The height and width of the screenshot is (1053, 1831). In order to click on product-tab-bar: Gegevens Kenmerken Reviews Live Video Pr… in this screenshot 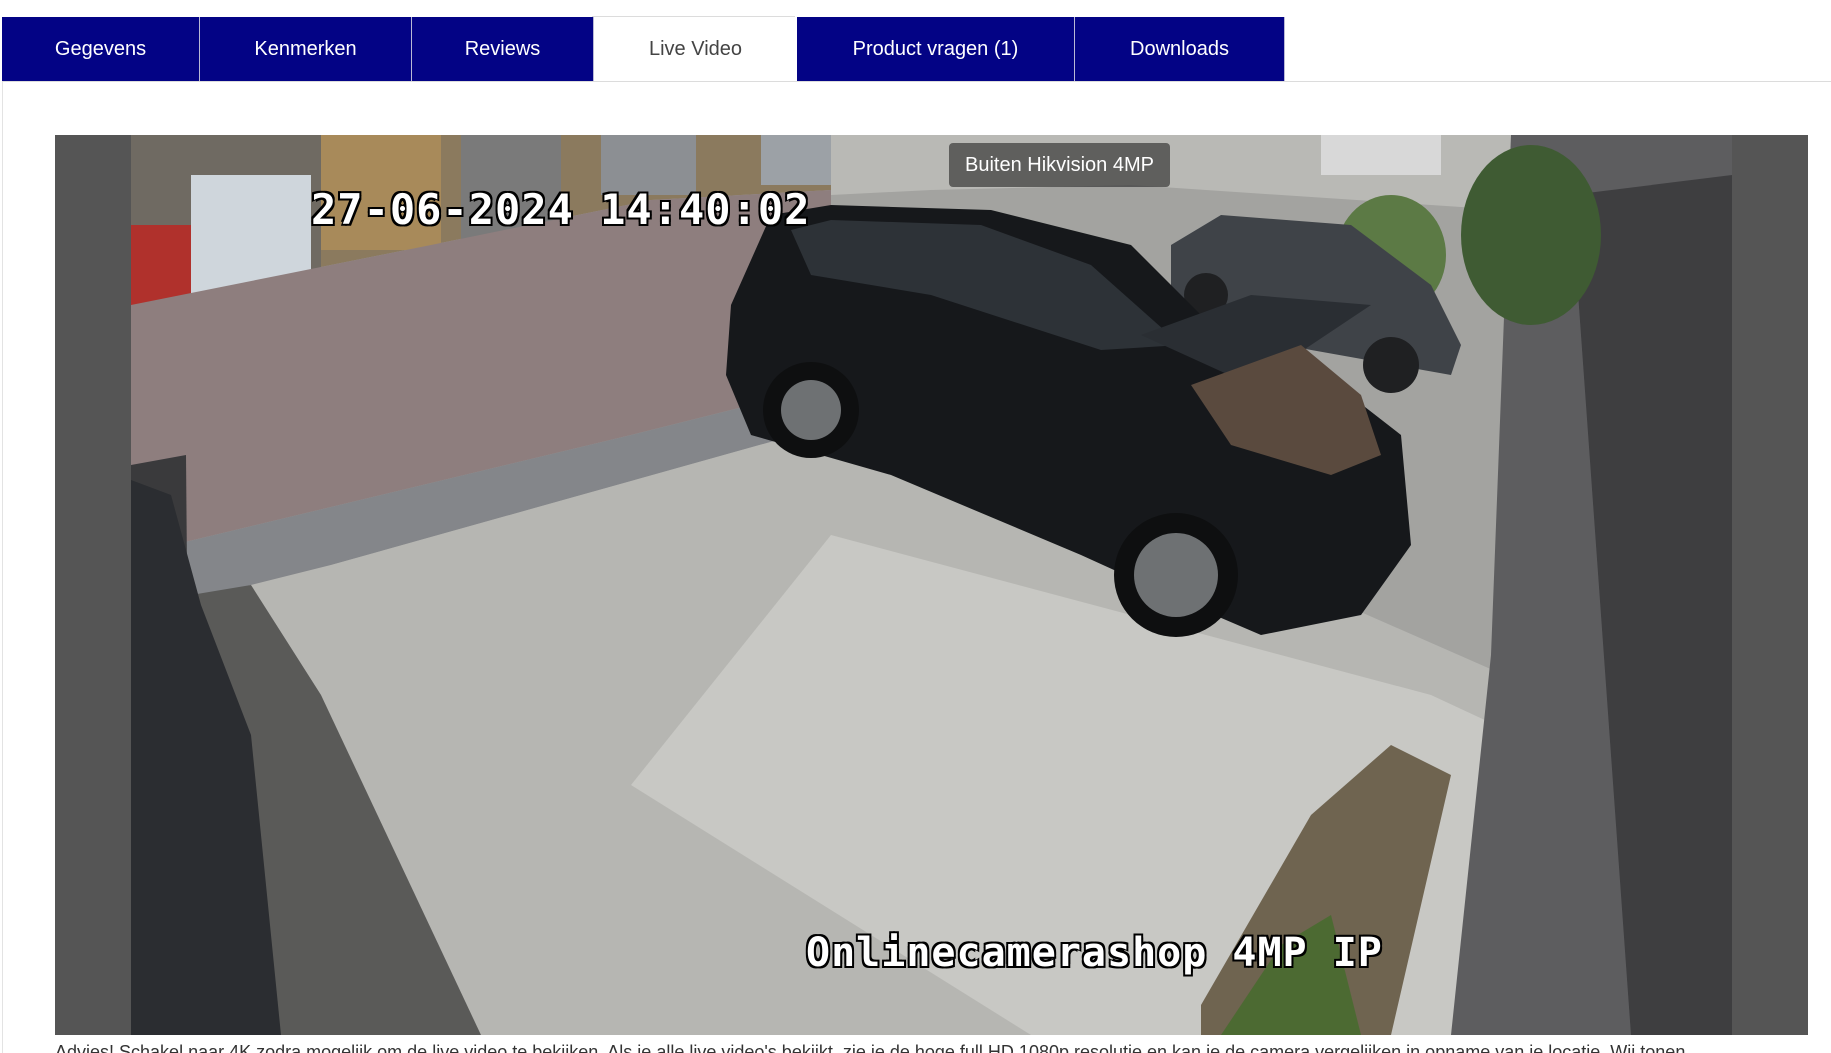, I will do `click(643, 49)`.